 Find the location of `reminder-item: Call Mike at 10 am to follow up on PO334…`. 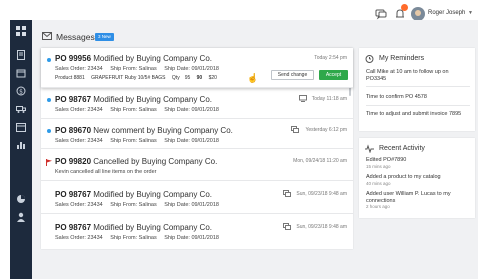

reminder-item: Call Mike at 10 am to follow up on PO334… is located at coordinates (416, 76).